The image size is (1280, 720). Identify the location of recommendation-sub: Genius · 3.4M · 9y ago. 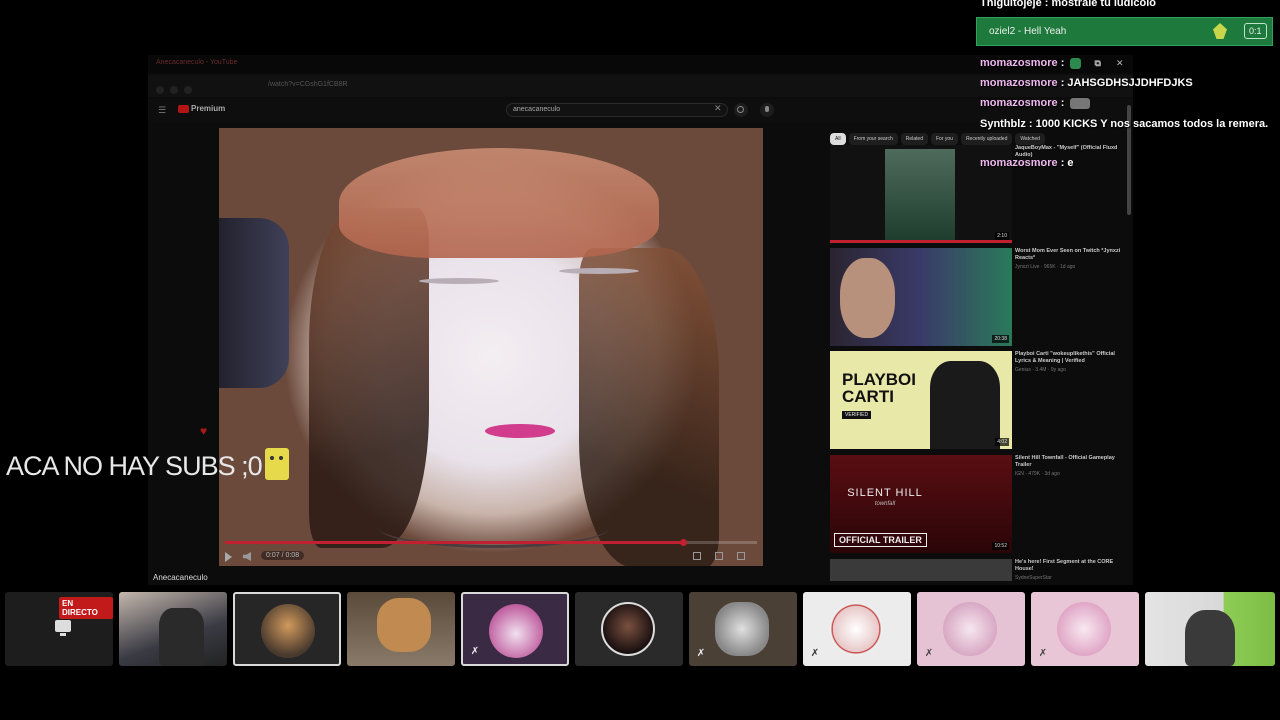
(1040, 370).